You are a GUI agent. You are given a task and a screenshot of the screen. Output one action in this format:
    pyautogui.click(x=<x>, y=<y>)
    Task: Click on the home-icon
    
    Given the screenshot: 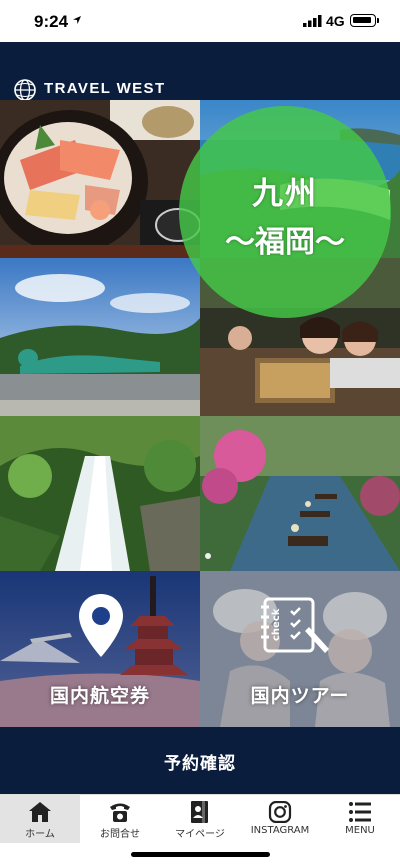 What is the action you would take?
    pyautogui.click(x=40, y=812)
    